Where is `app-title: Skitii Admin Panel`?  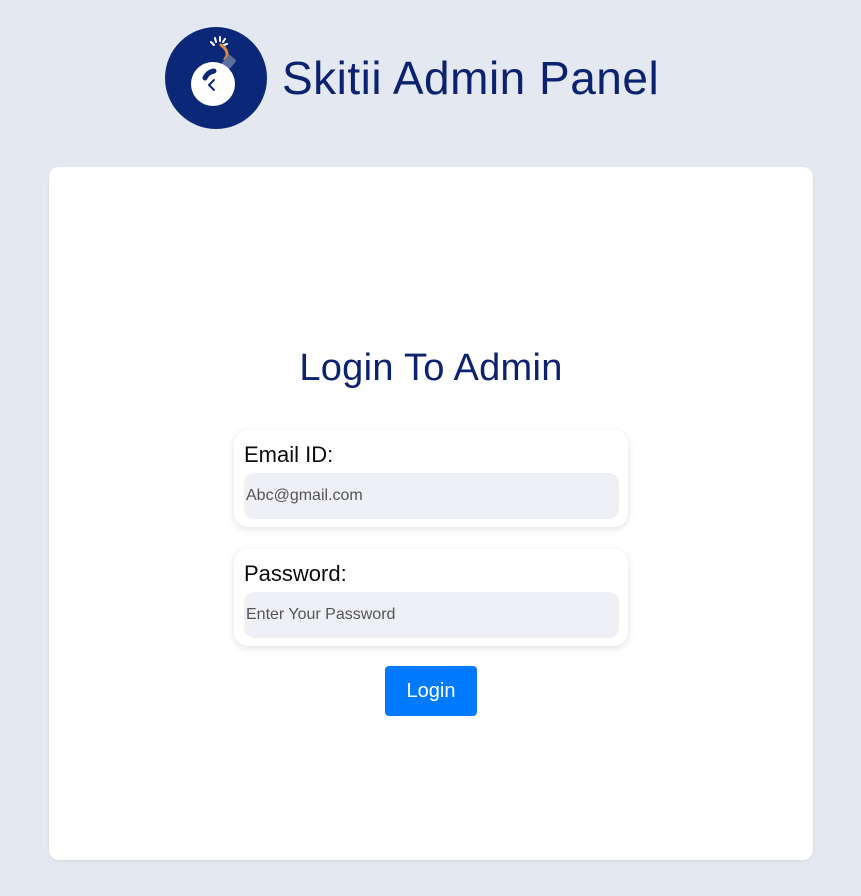
app-title: Skitii Admin Panel is located at coordinates (471, 78).